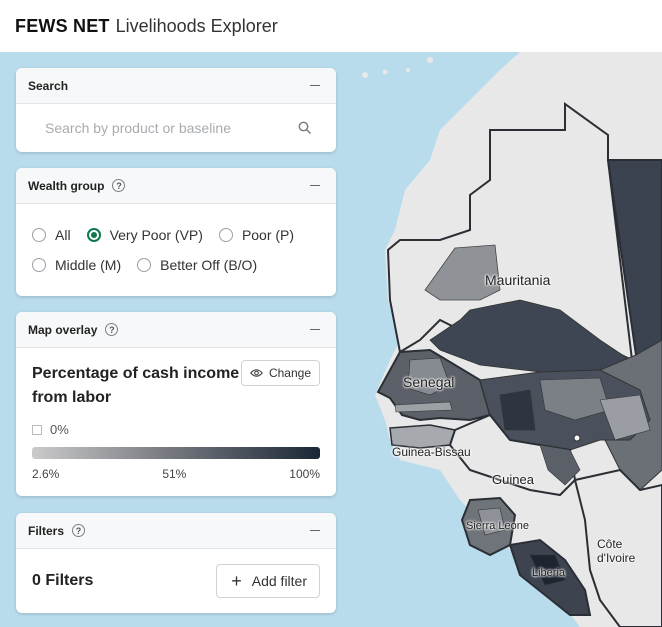  I want to click on filters-count: 0 Filters, so click(63, 580).